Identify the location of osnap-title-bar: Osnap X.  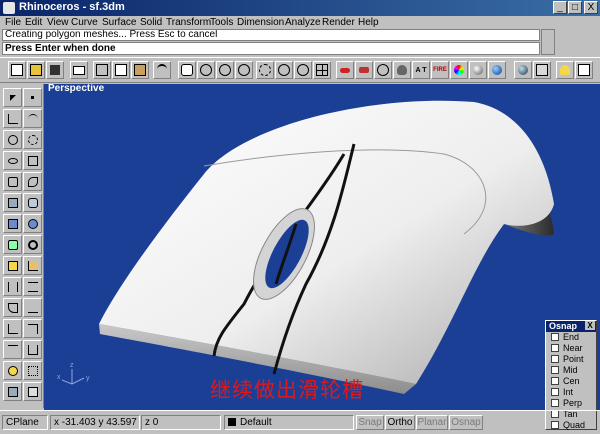
(571, 326).